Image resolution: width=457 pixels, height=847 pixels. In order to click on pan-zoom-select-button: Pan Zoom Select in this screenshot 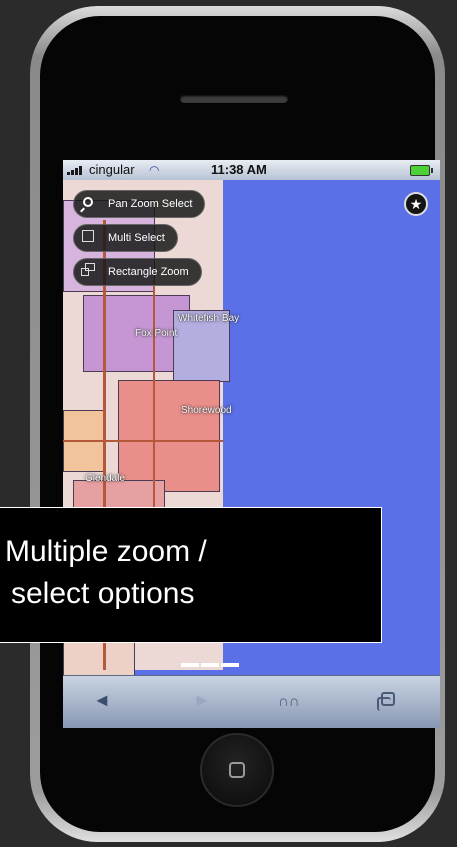, I will do `click(139, 204)`.